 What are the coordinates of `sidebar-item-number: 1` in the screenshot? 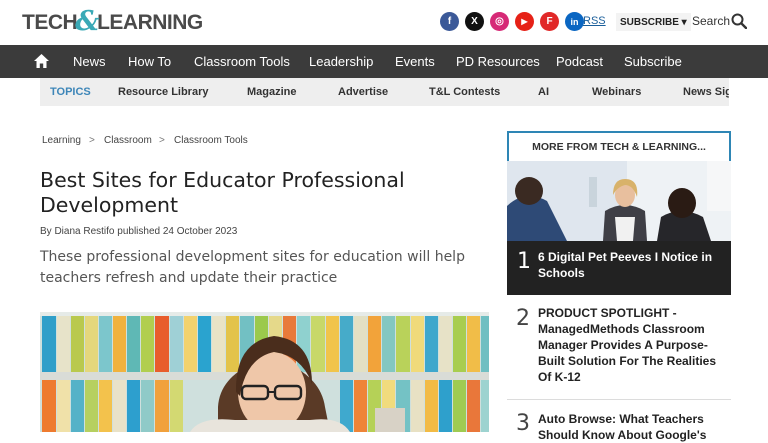 It's located at (524, 261).